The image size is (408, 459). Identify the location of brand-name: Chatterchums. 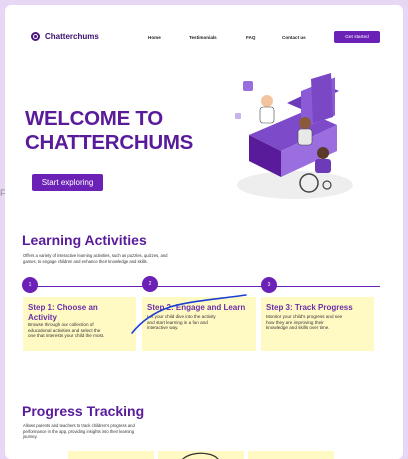
(72, 36).